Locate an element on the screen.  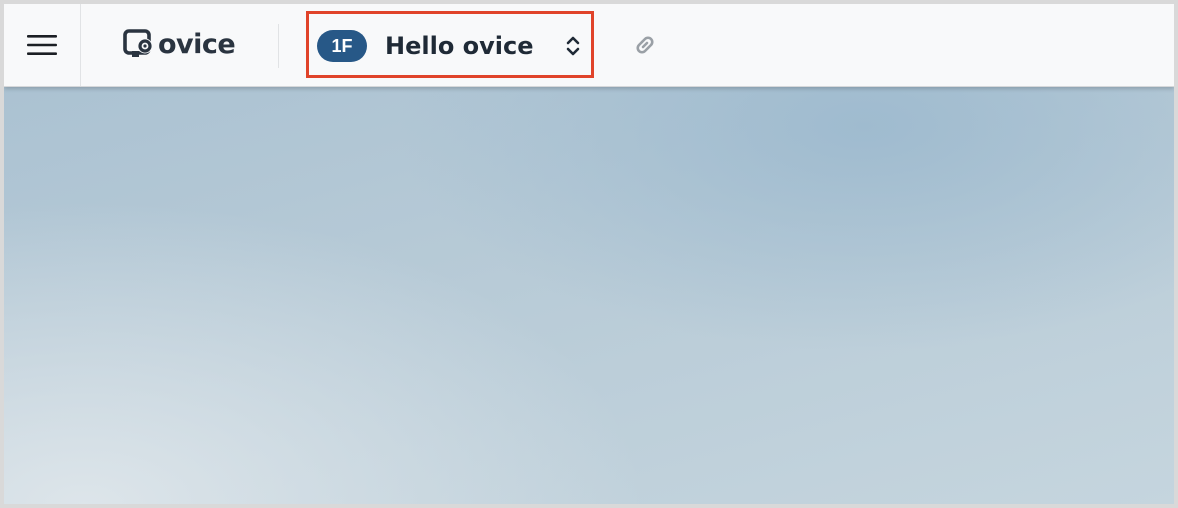
header-divider is located at coordinates (278, 46).